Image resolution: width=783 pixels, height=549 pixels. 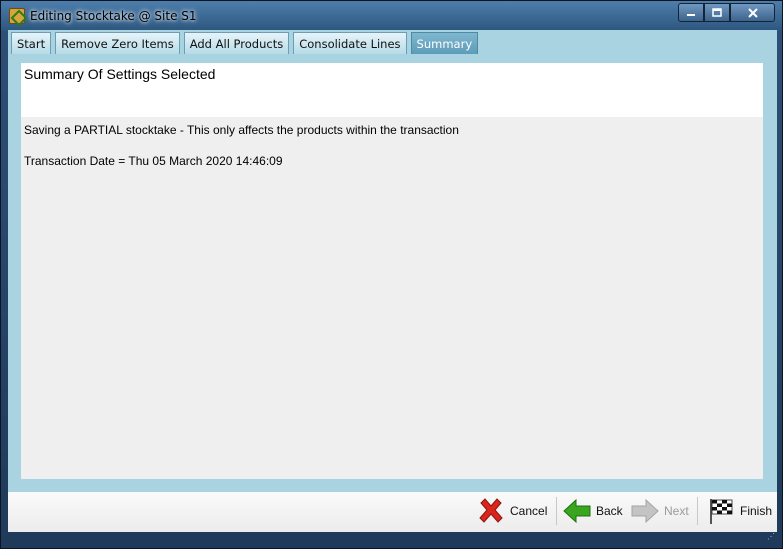 What do you see at coordinates (659, 511) in the screenshot?
I see `next-button: Next` at bounding box center [659, 511].